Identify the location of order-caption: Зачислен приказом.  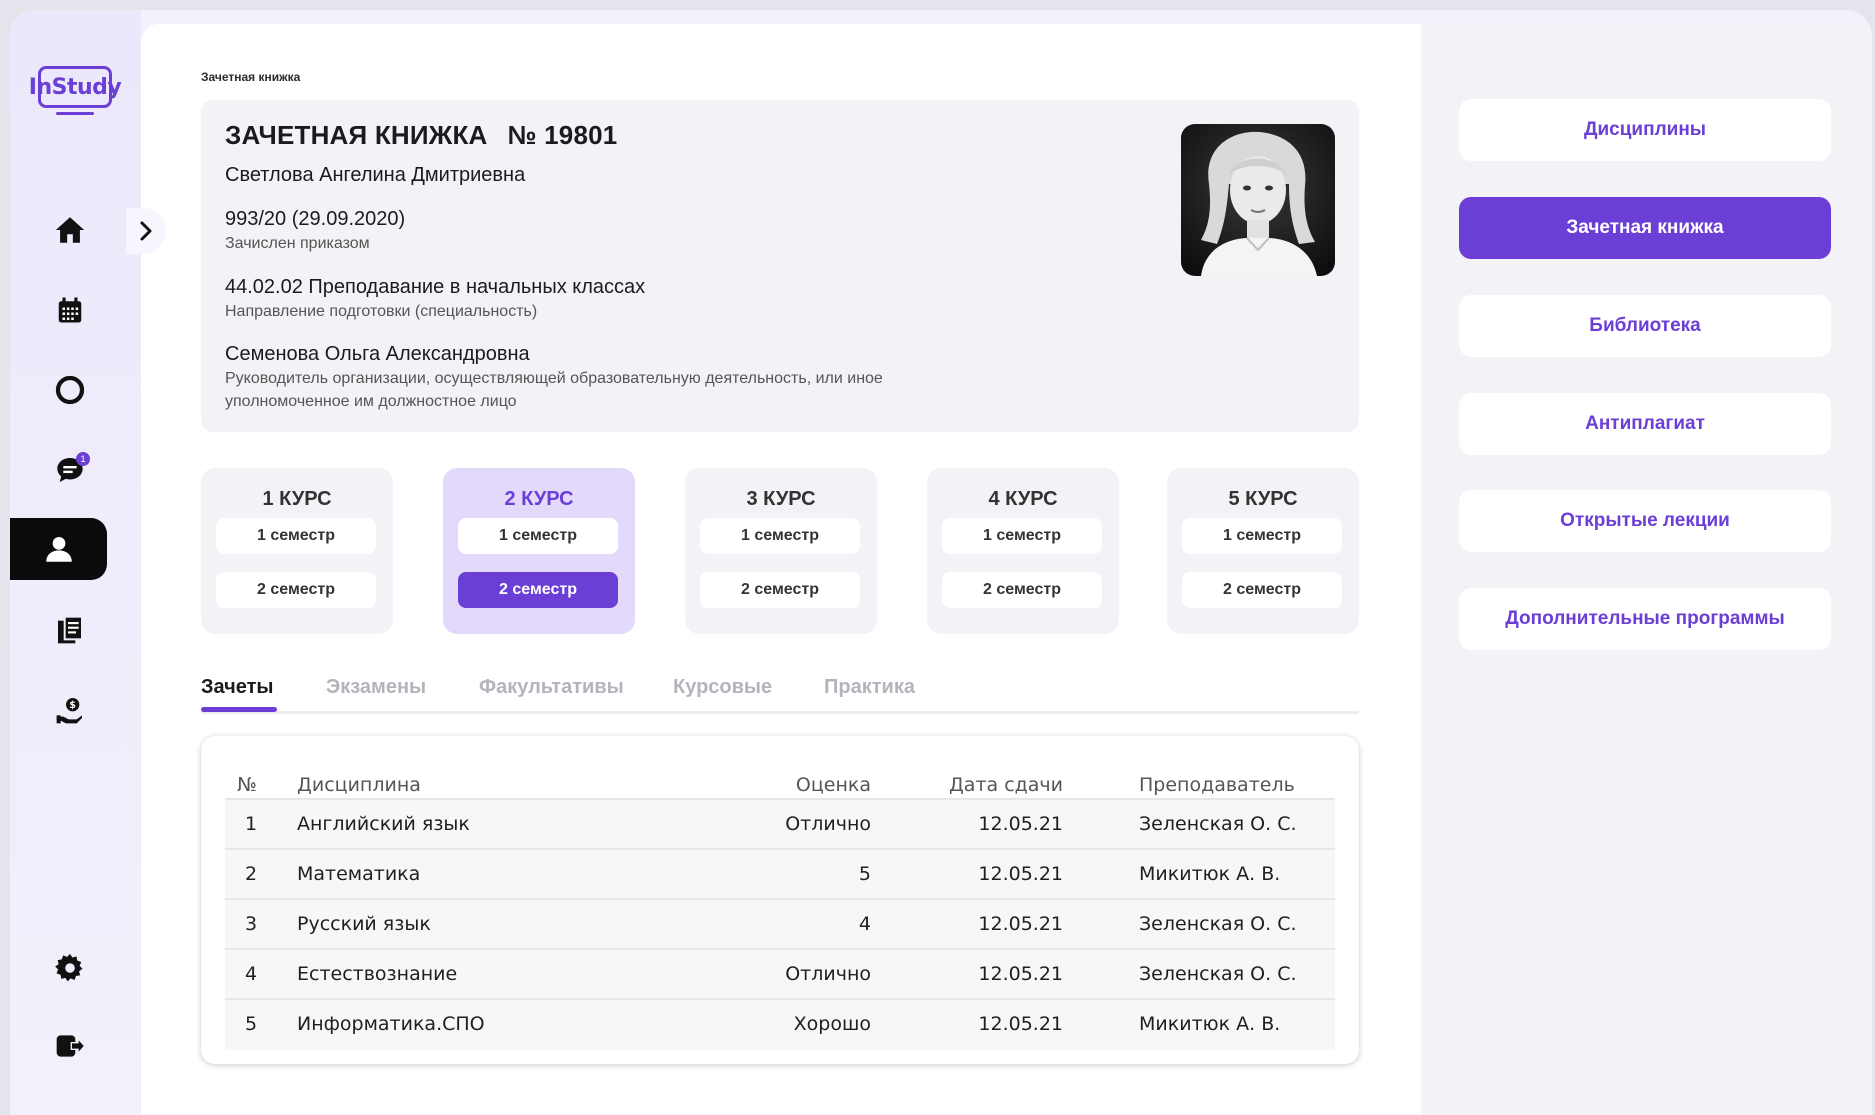
(297, 243).